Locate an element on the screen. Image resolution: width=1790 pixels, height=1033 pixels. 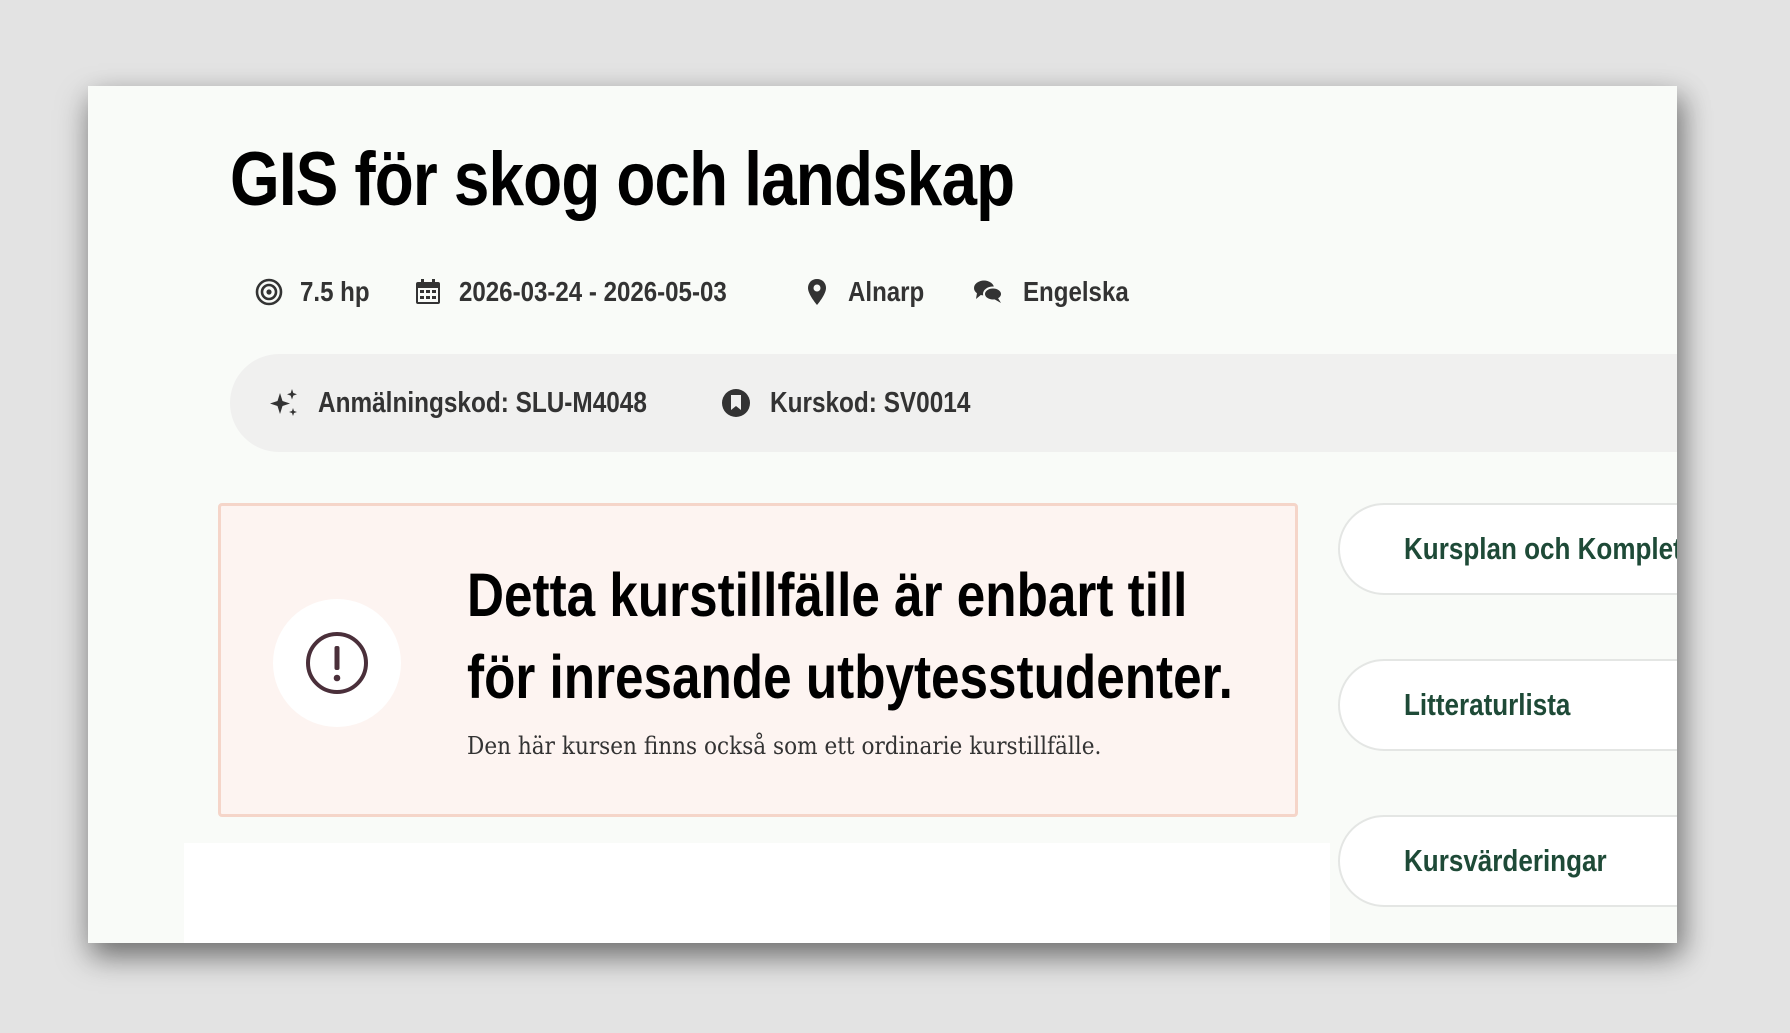
course-code-text: Kurskod: SV0014 is located at coordinates (869, 402).